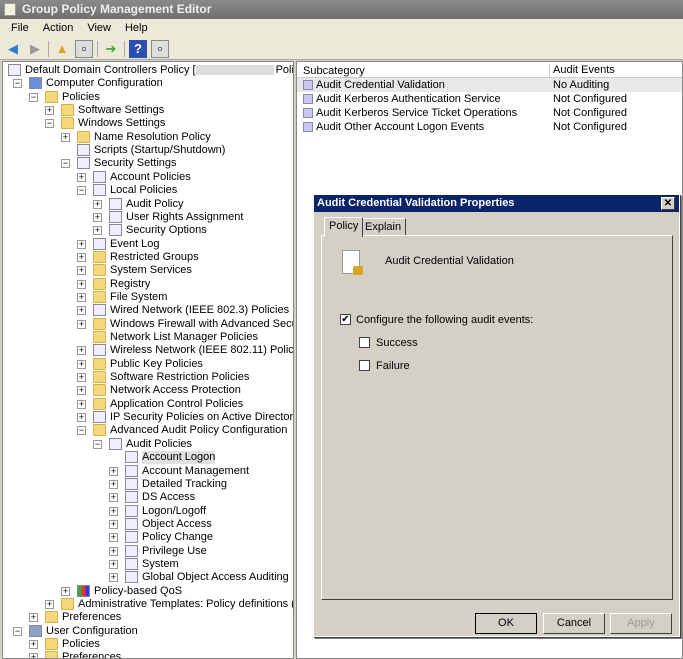  I want to click on tree-item: − Security Settings, so click(148, 163).